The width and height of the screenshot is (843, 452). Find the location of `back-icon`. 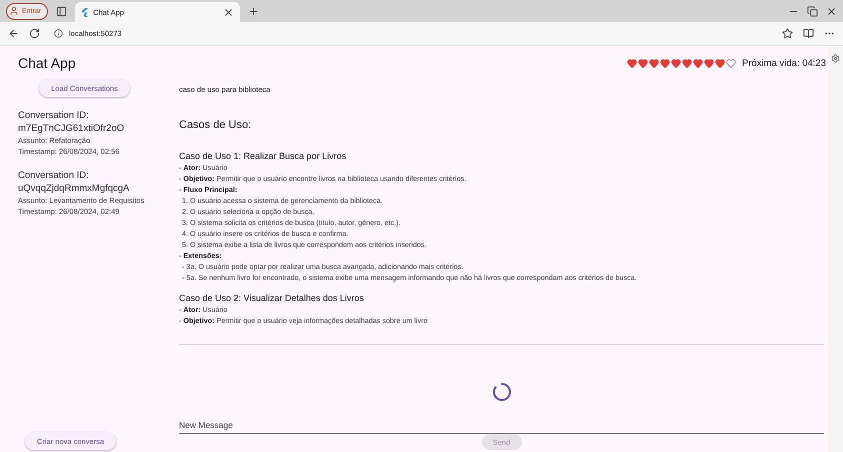

back-icon is located at coordinates (13, 33).